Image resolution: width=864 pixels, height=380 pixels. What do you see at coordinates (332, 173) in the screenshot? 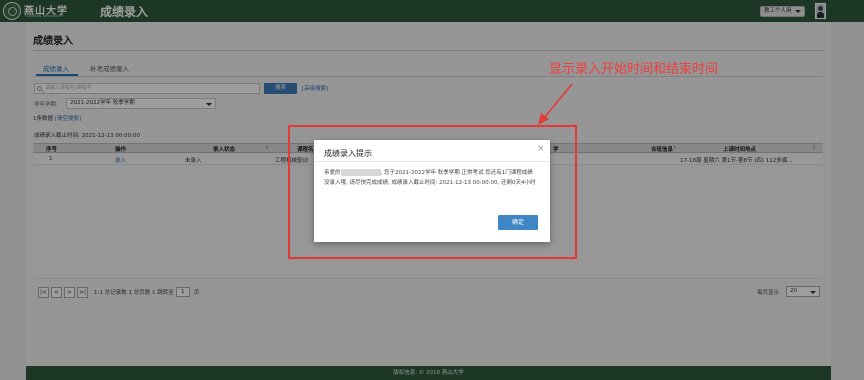
I see `dialog-message-prefix: 亲爱的` at bounding box center [332, 173].